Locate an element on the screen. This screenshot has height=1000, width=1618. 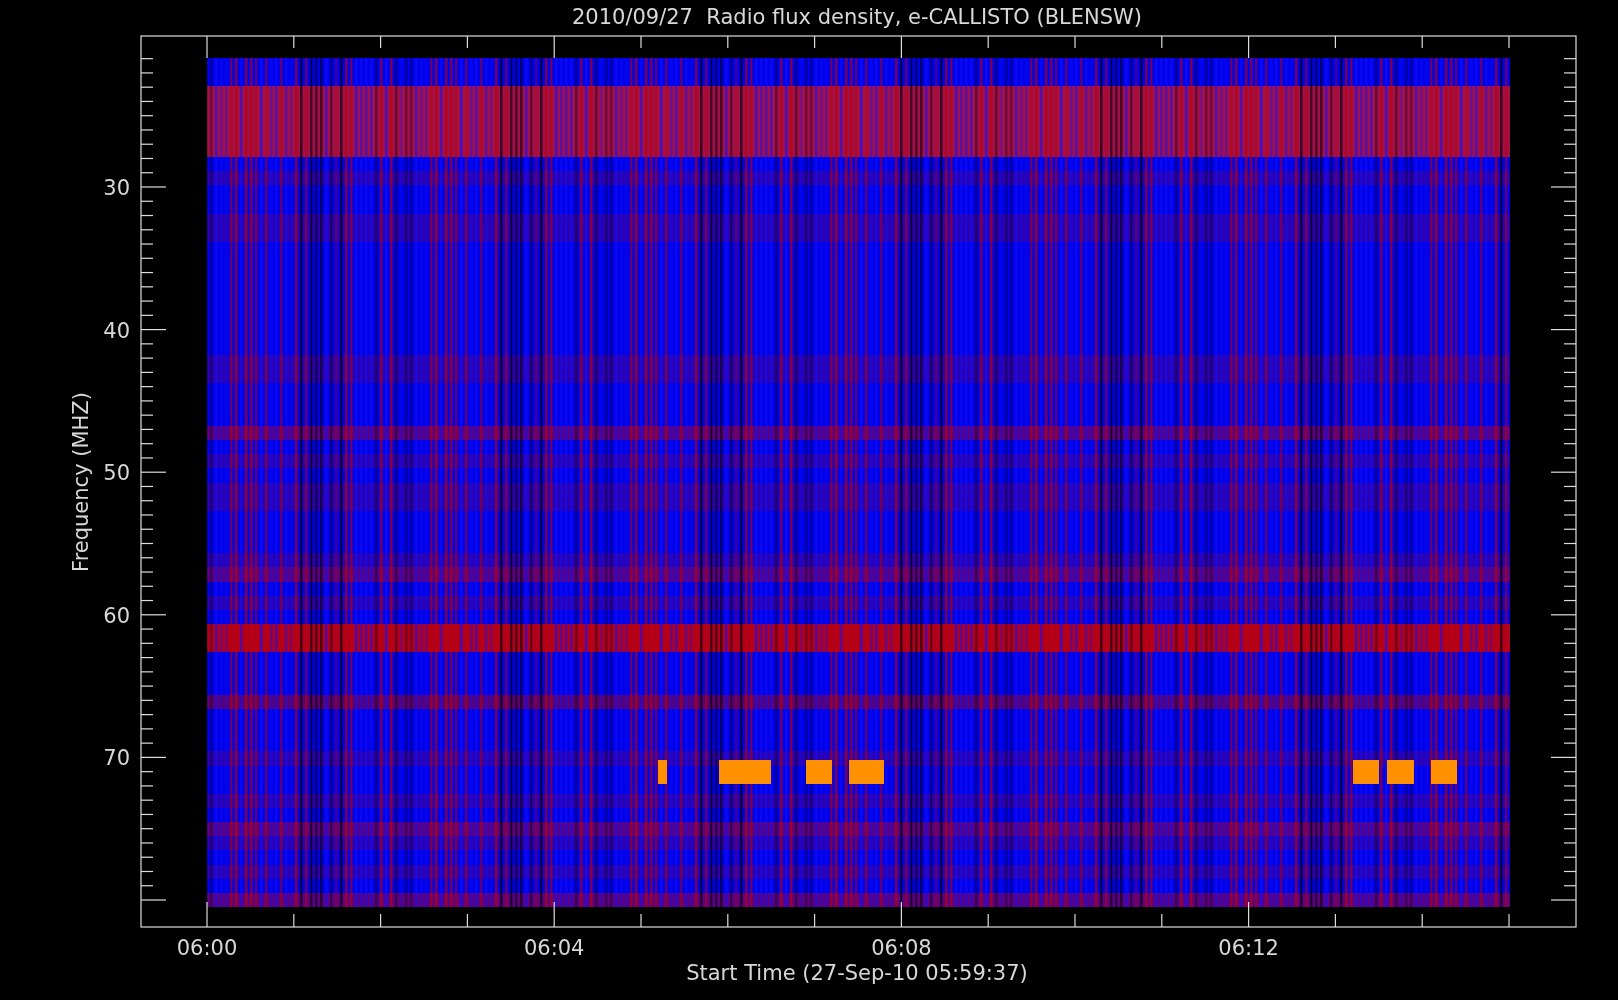
y-tick-label: 30 is located at coordinates (116, 188).